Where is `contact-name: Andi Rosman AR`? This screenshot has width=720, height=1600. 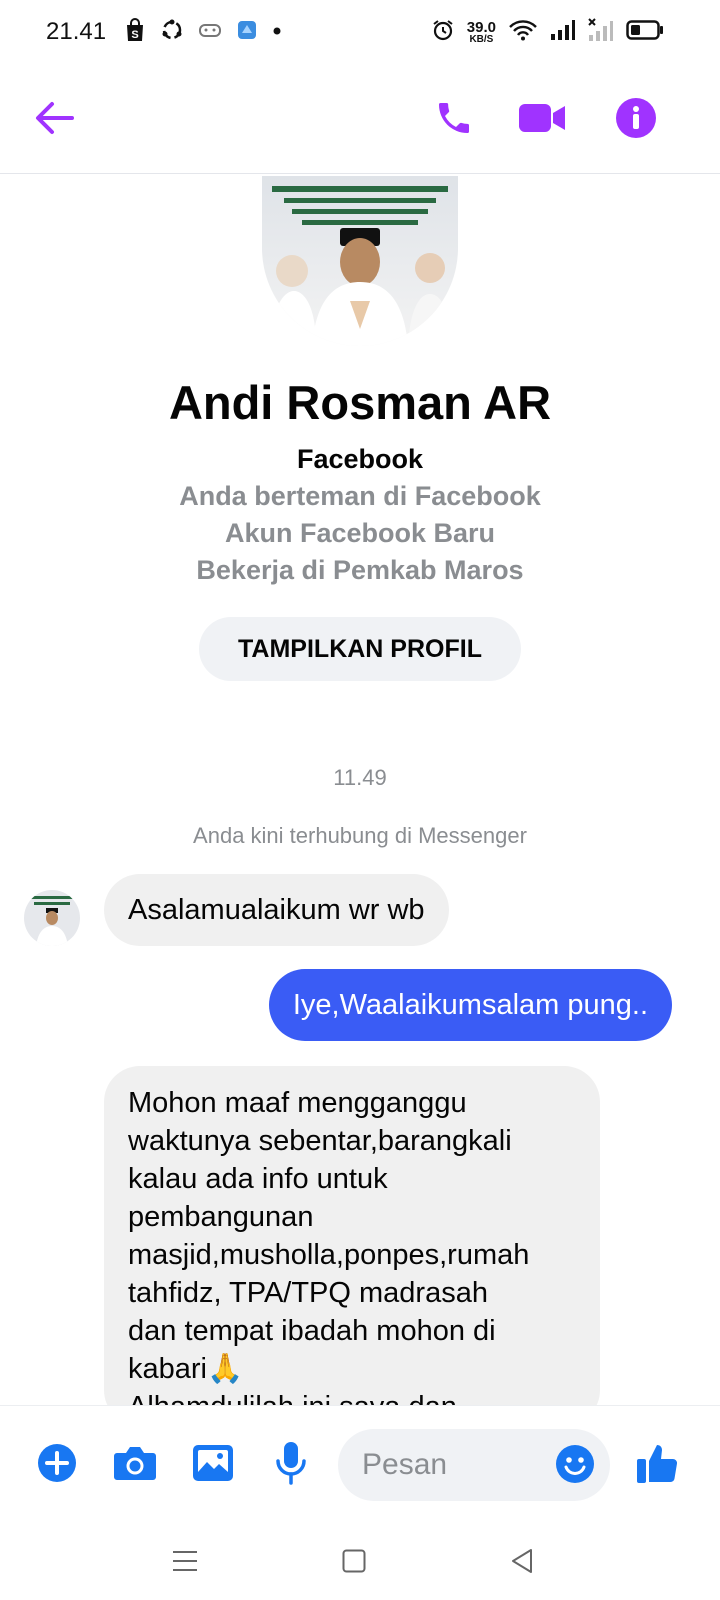 contact-name: Andi Rosman AR is located at coordinates (360, 402).